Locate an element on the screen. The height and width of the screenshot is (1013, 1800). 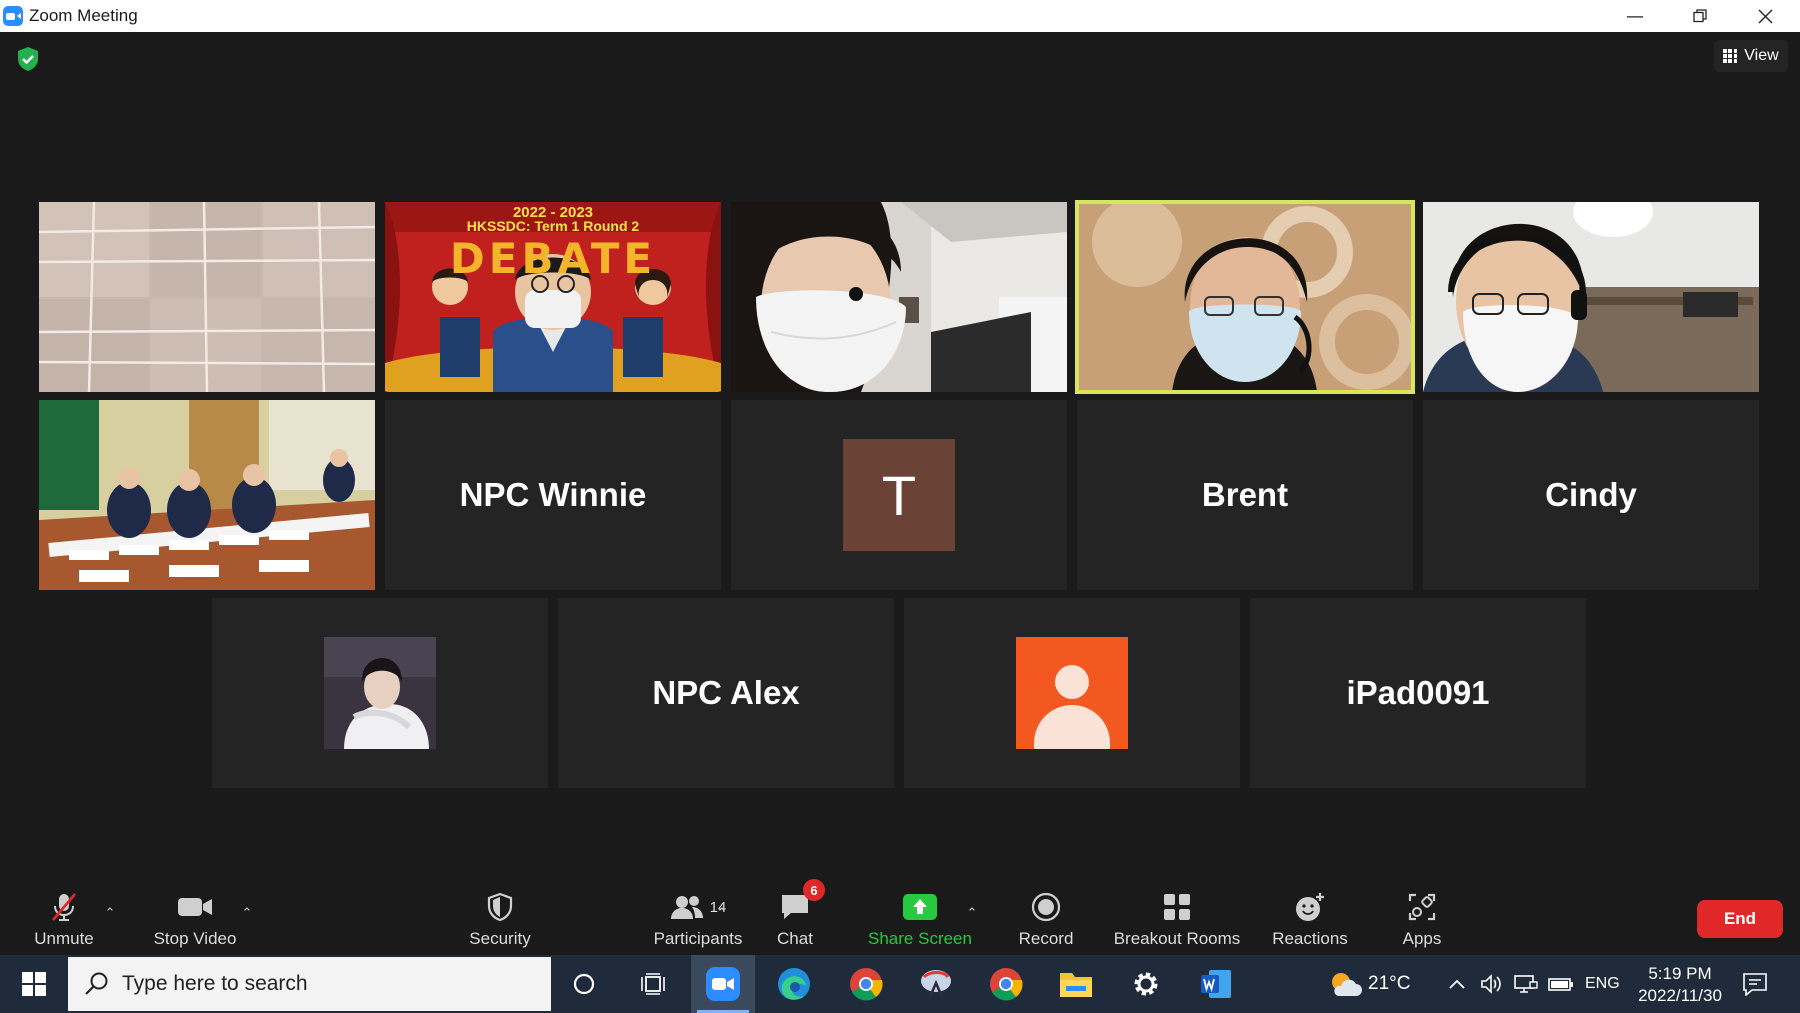
name-tile-npc-winnie: NPC Winnie is located at coordinates (553, 495).